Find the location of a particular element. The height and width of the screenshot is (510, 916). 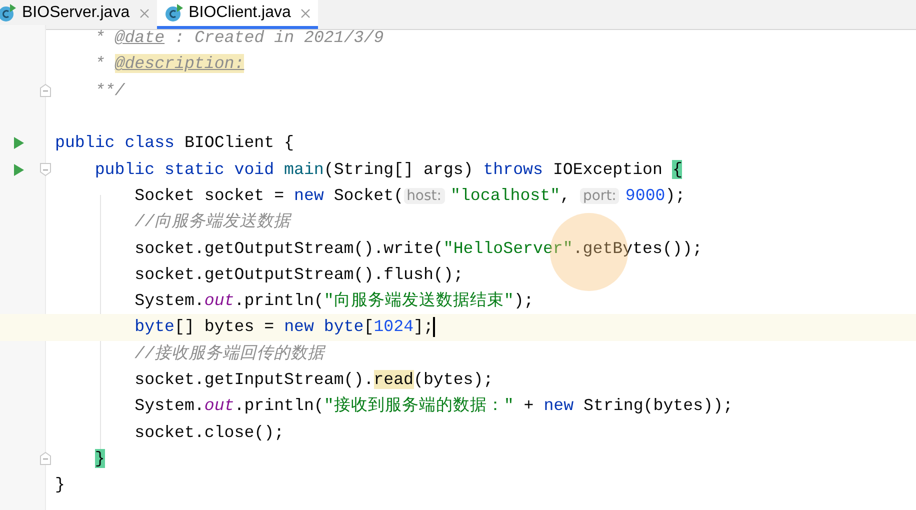

comment-line: //向服务端发送数据 is located at coordinates (212, 222).